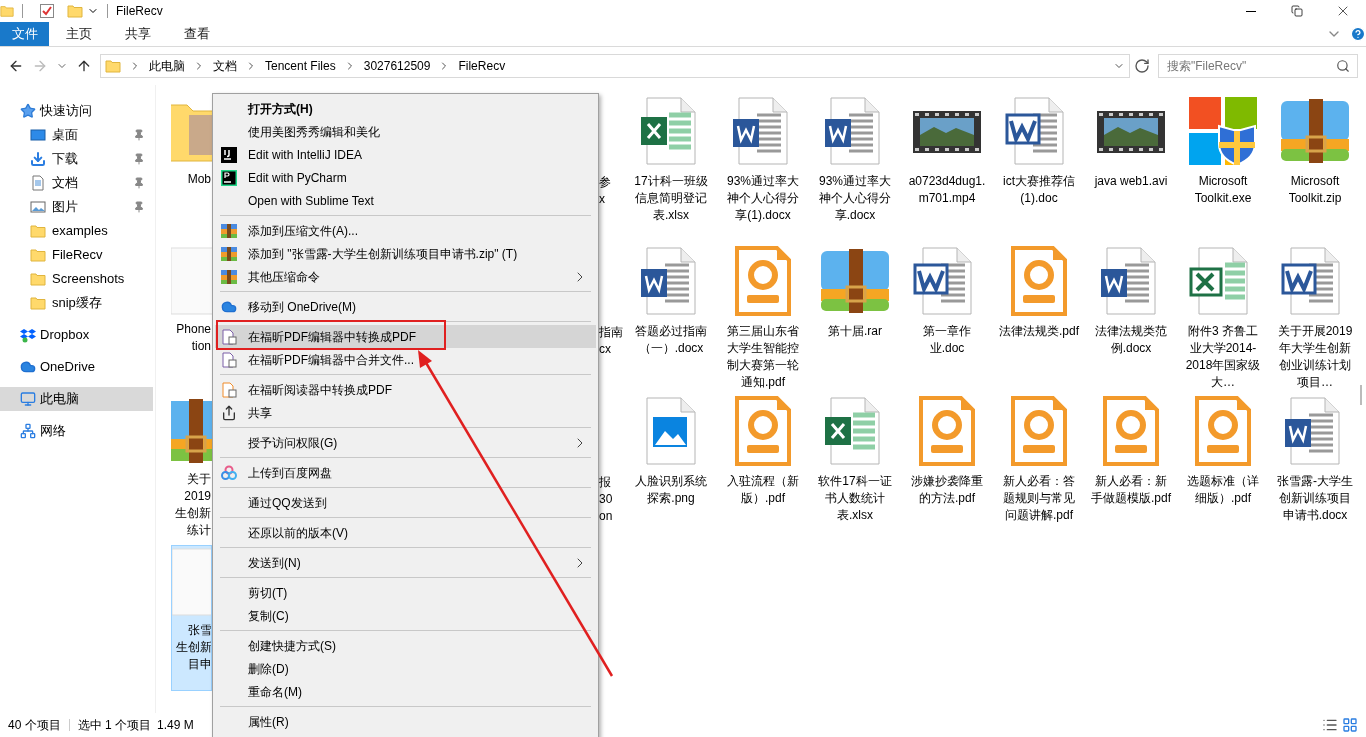 The image size is (1366, 737). I want to click on file-name: 入驻流程（新版）.pdf, so click(763, 490).